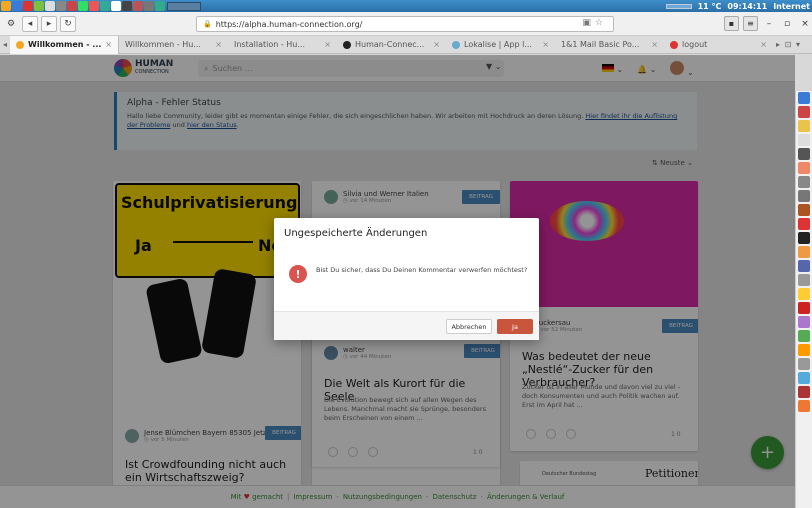 The width and height of the screenshot is (812, 508). I want to click on browser-tab: Human-Connec... ×, so click(391, 45).